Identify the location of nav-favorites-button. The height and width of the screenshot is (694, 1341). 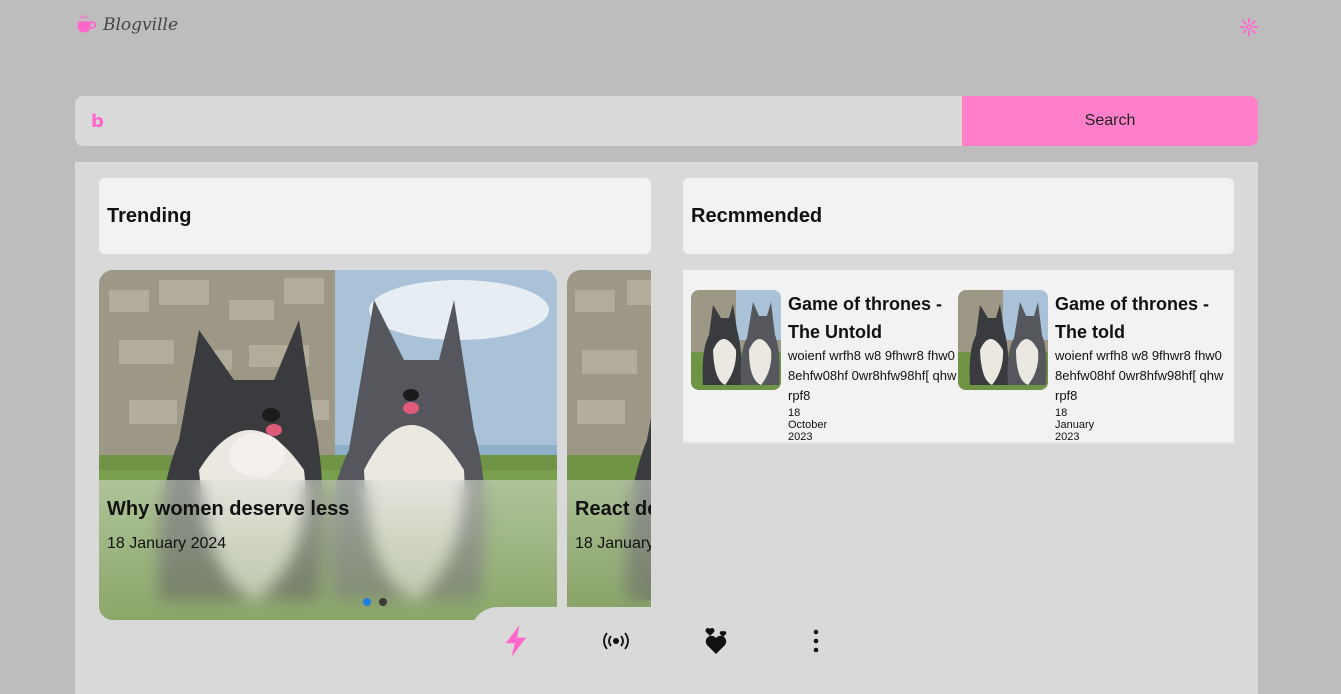
(716, 641).